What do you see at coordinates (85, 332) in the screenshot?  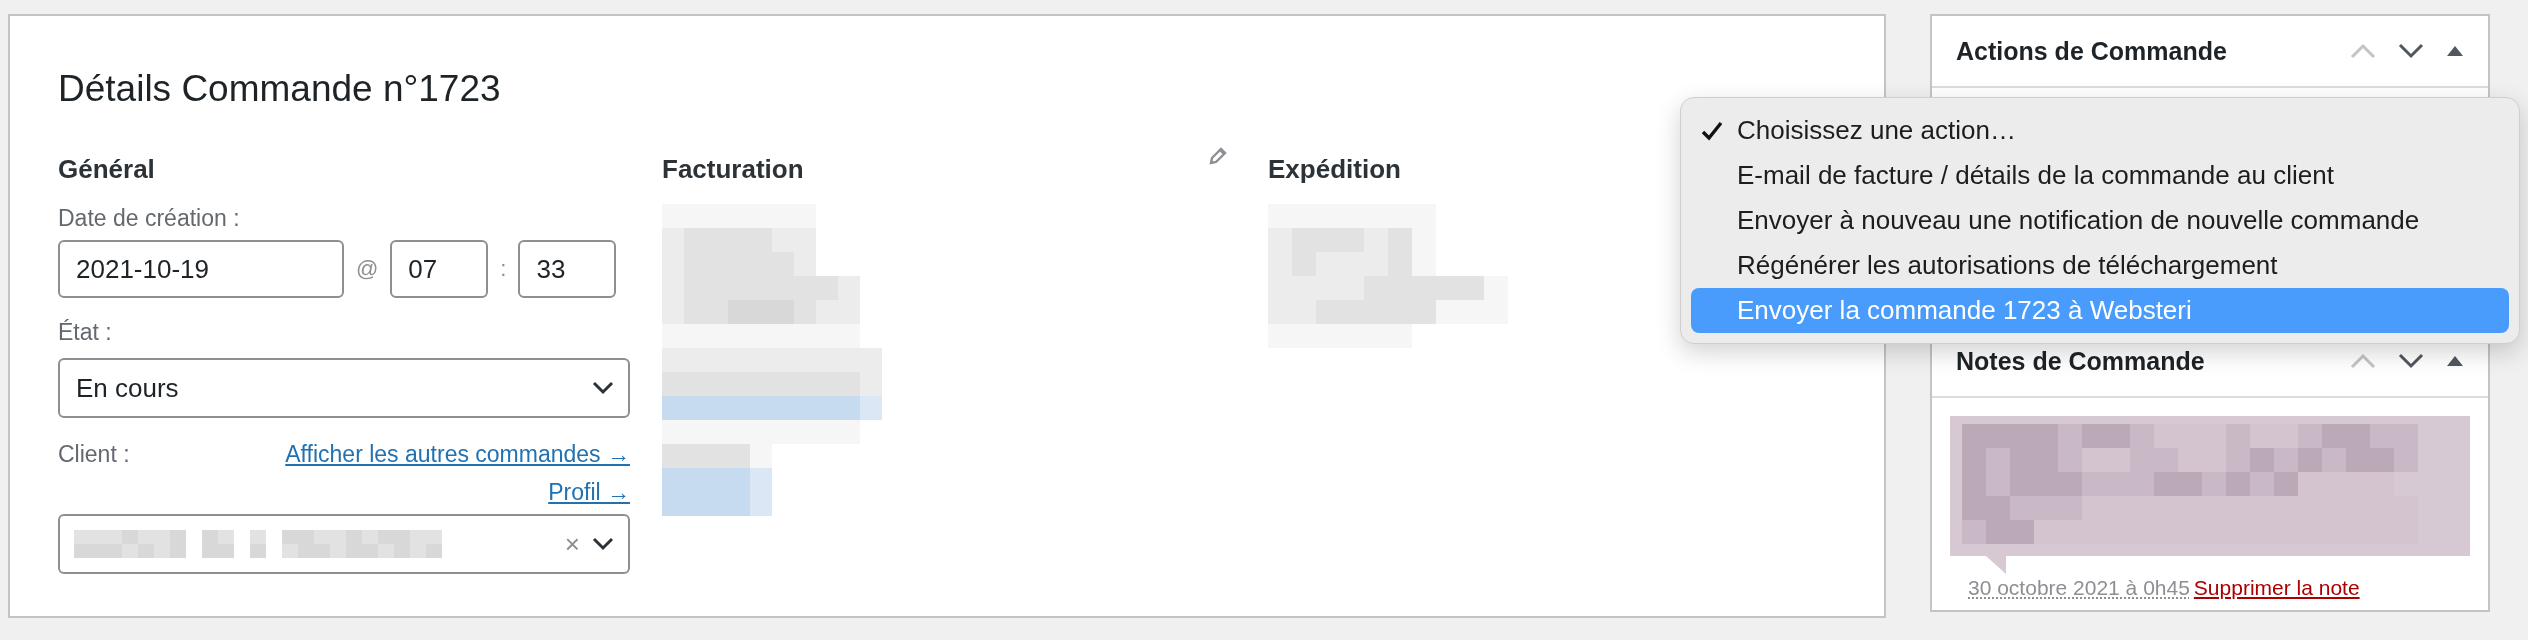 I see `status-label: État :` at bounding box center [85, 332].